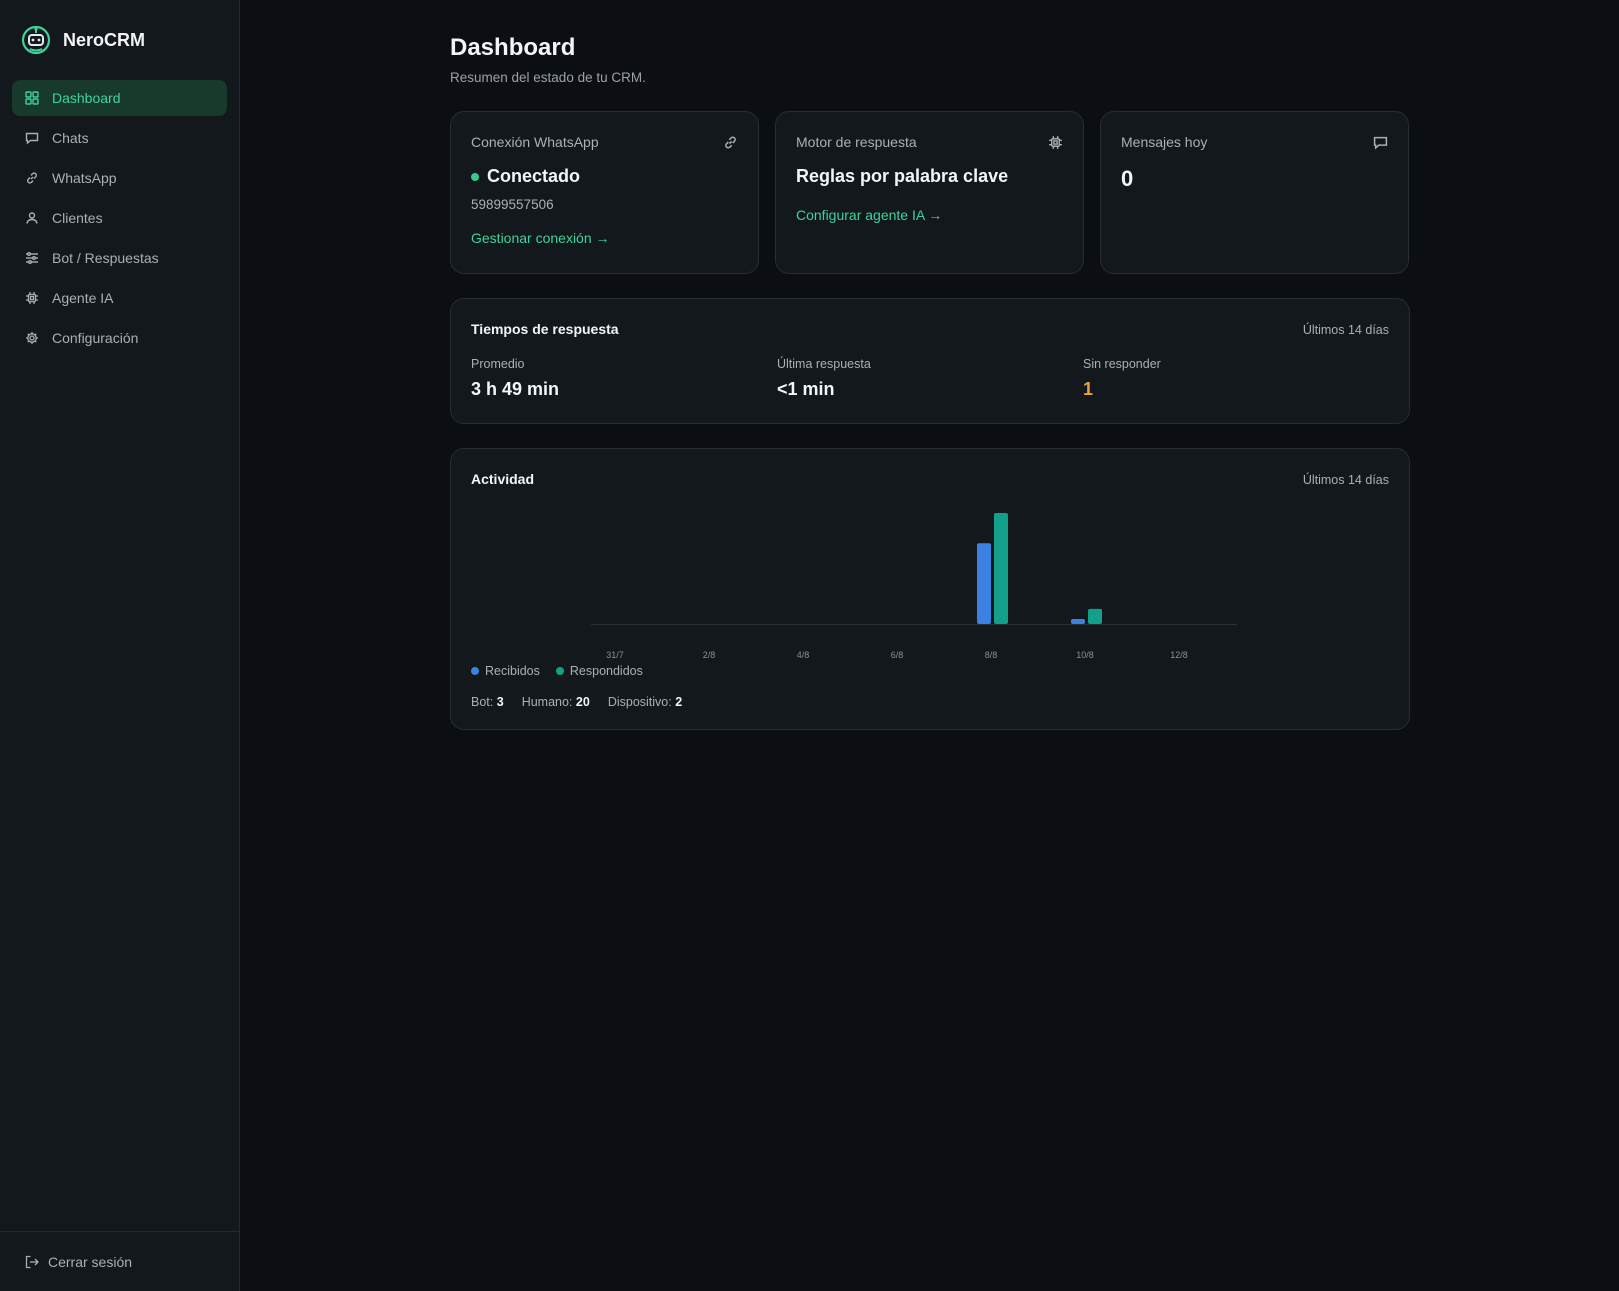  I want to click on card-label: Conexión WhatsApp, so click(535, 142).